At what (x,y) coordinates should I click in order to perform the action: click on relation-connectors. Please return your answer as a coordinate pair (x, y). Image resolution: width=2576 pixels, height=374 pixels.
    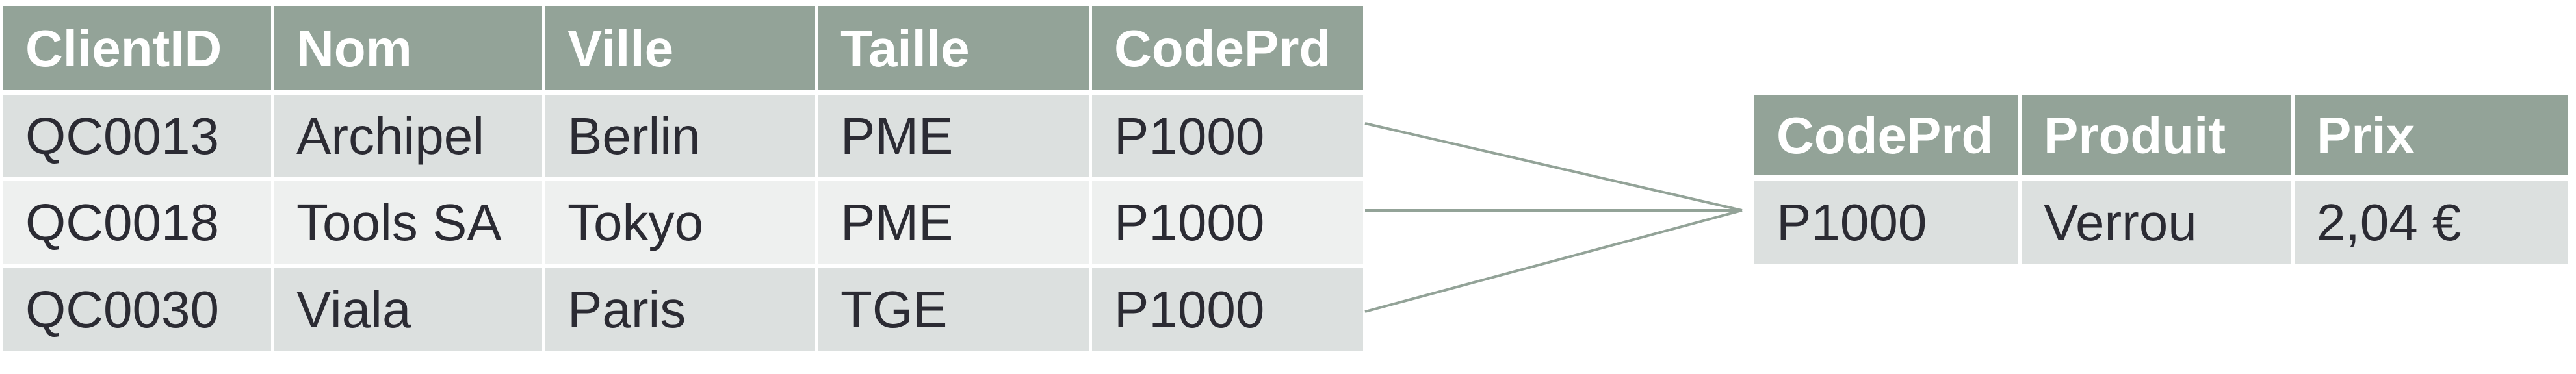
    Looking at the image, I should click on (1553, 217).